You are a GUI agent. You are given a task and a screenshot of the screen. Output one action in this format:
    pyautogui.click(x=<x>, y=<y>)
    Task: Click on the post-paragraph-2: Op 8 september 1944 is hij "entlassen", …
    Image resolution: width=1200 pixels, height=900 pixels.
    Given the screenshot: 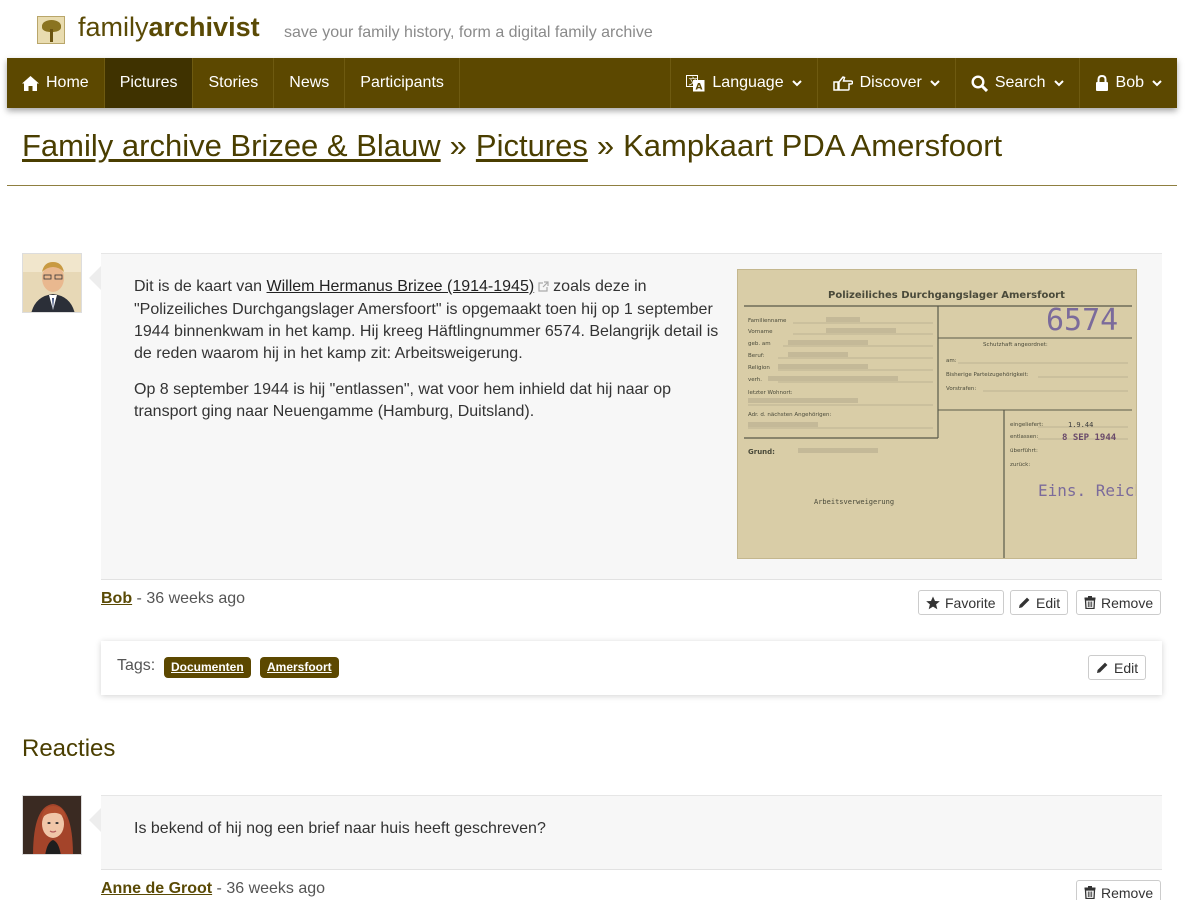 What is the action you would take?
    pyautogui.click(x=402, y=400)
    